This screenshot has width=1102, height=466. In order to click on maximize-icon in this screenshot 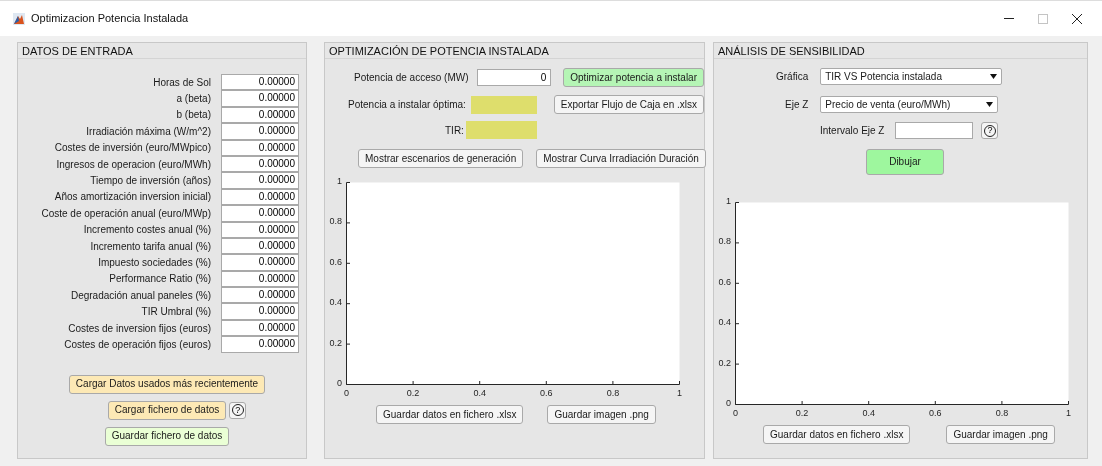, I will do `click(1043, 18)`.